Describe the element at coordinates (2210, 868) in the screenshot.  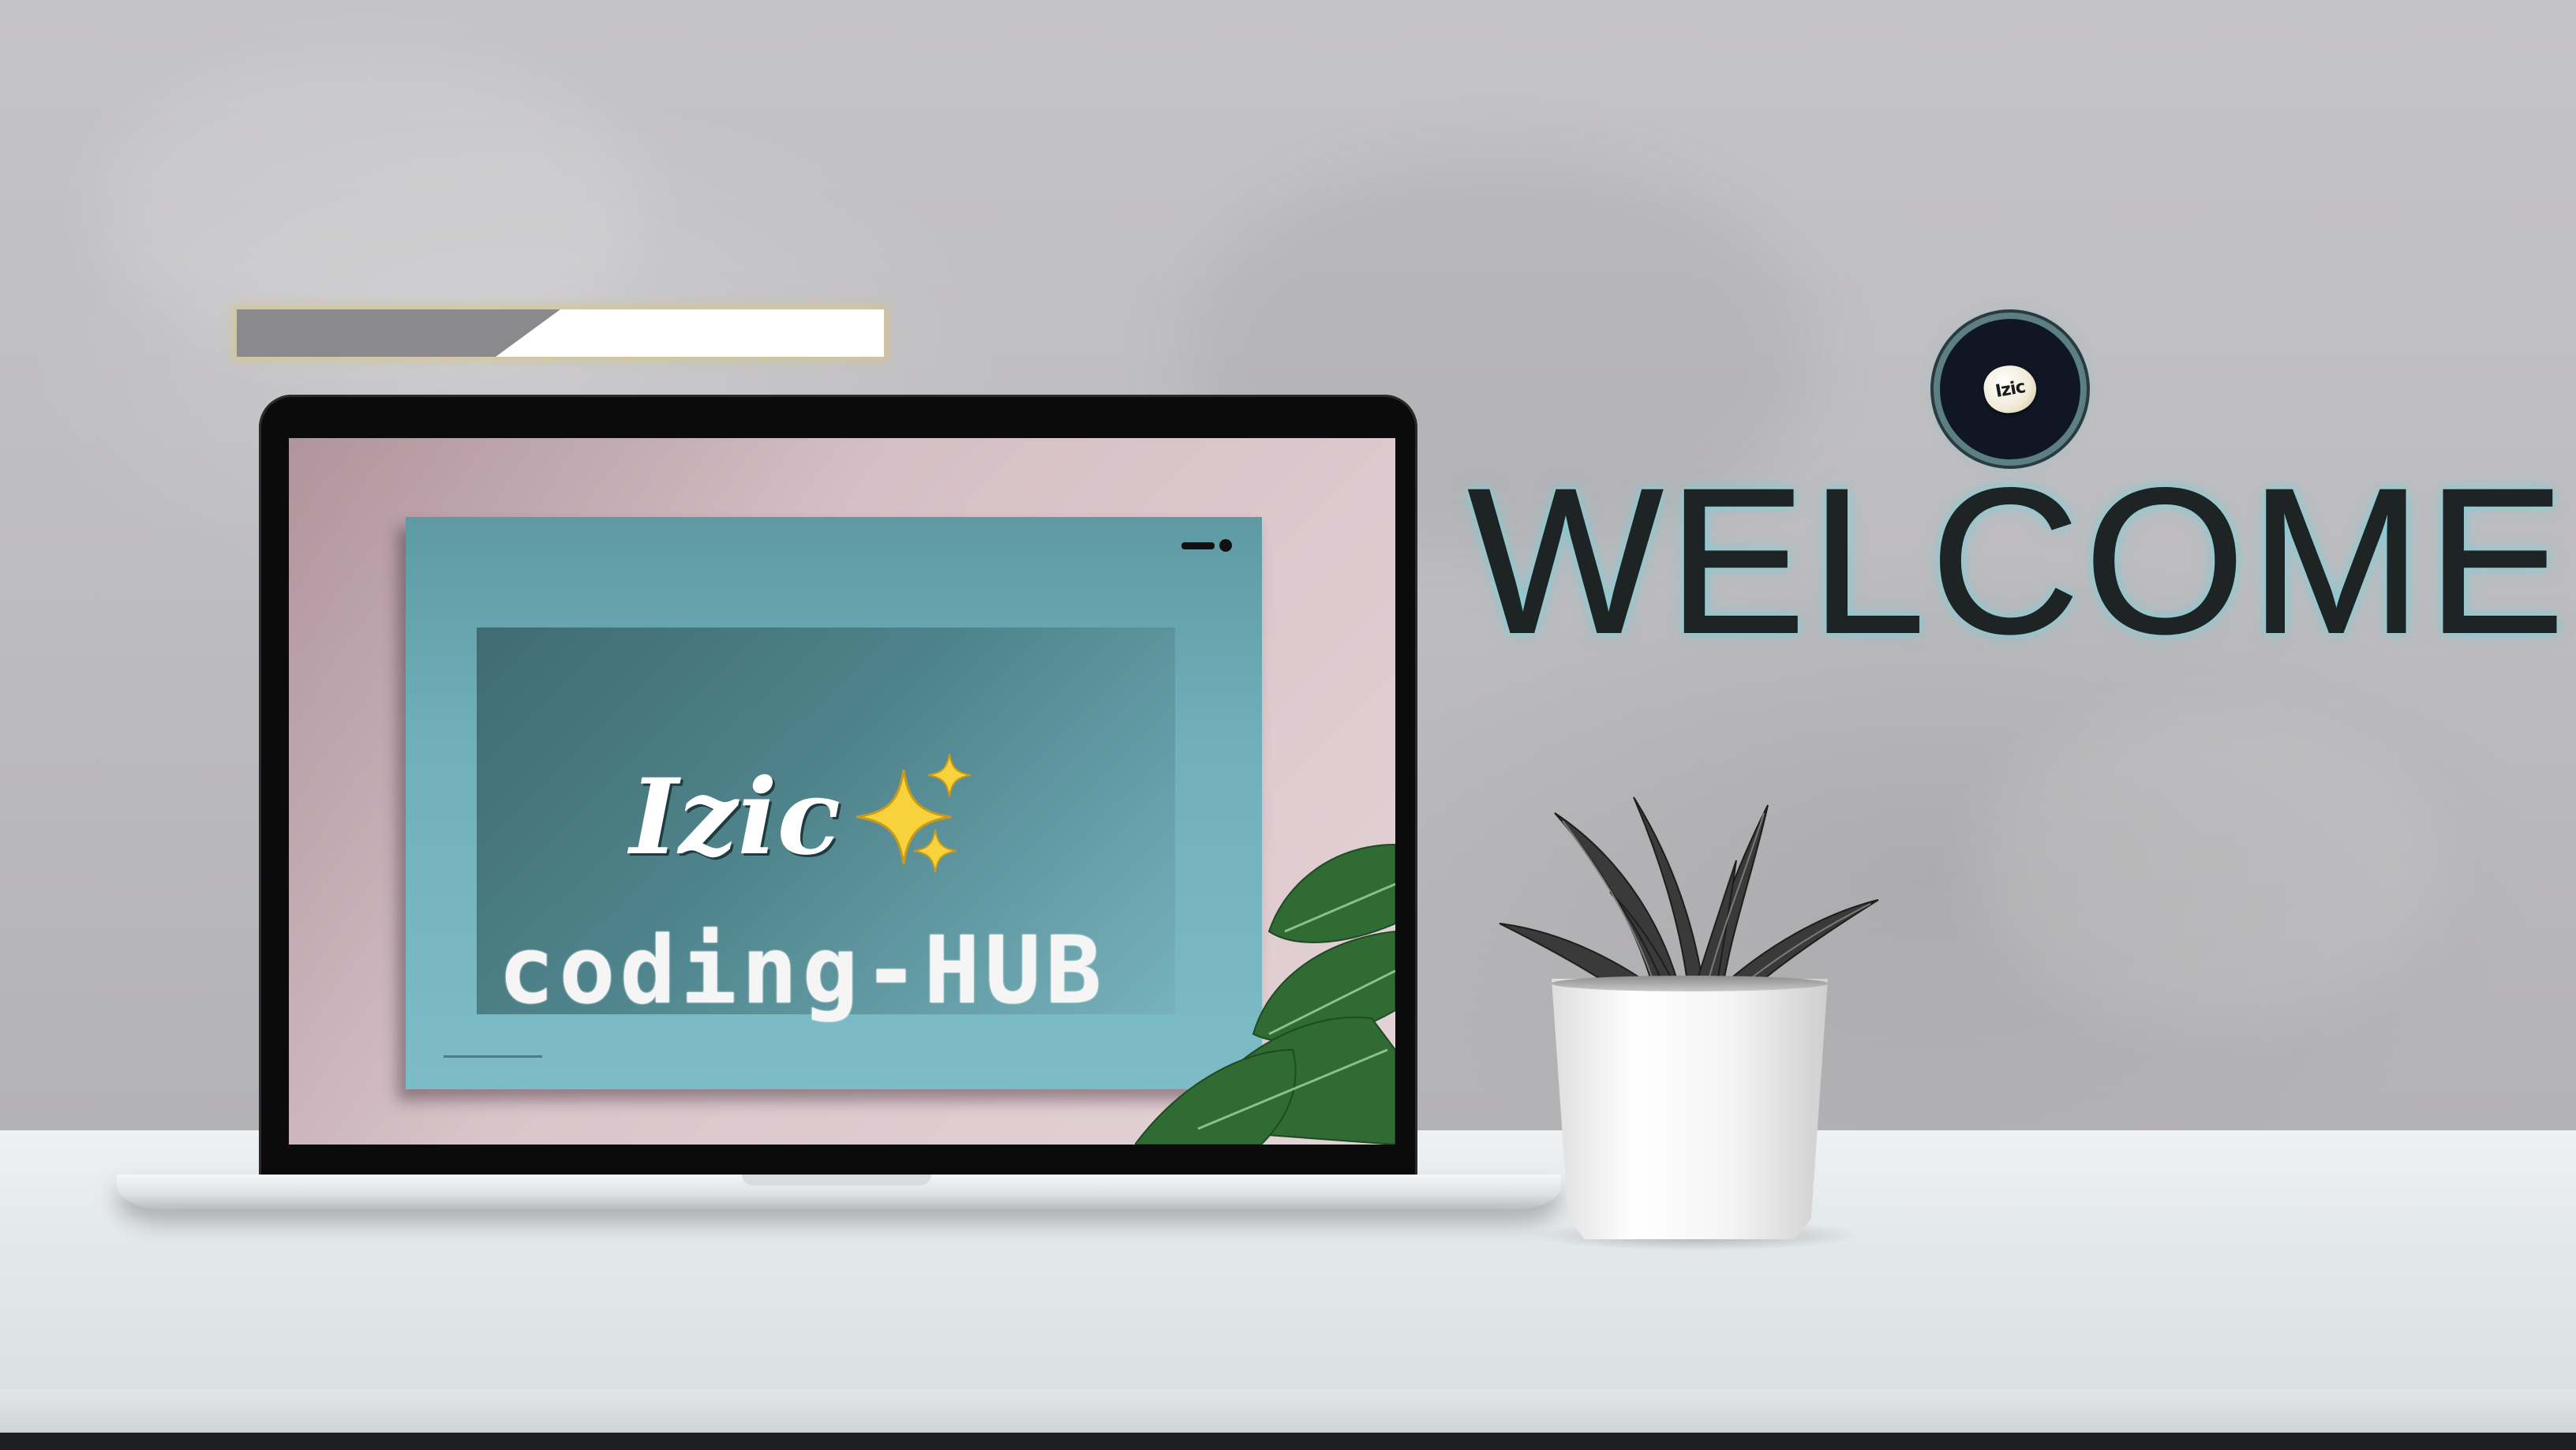
I see `wall-texture` at that location.